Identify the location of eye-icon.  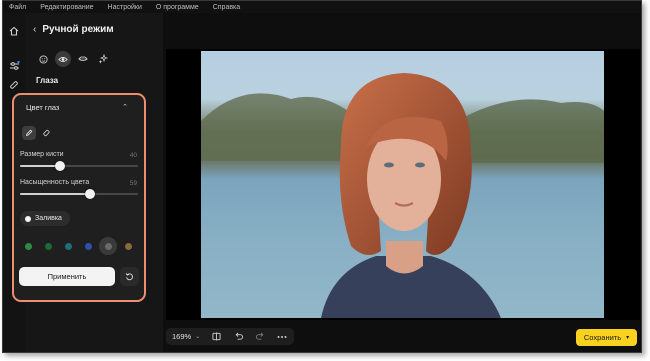
(63, 59).